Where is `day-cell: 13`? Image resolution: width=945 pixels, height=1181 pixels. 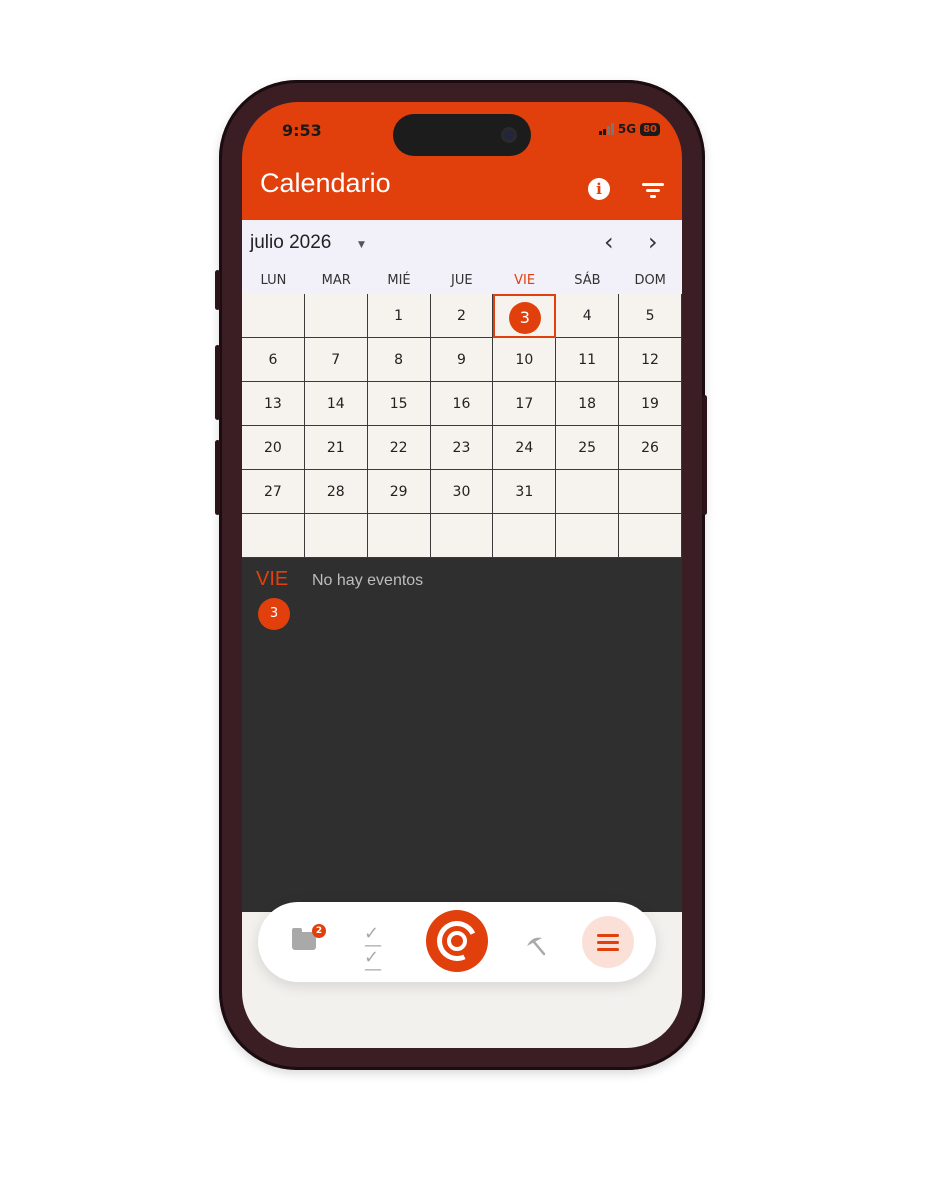 day-cell: 13 is located at coordinates (273, 404).